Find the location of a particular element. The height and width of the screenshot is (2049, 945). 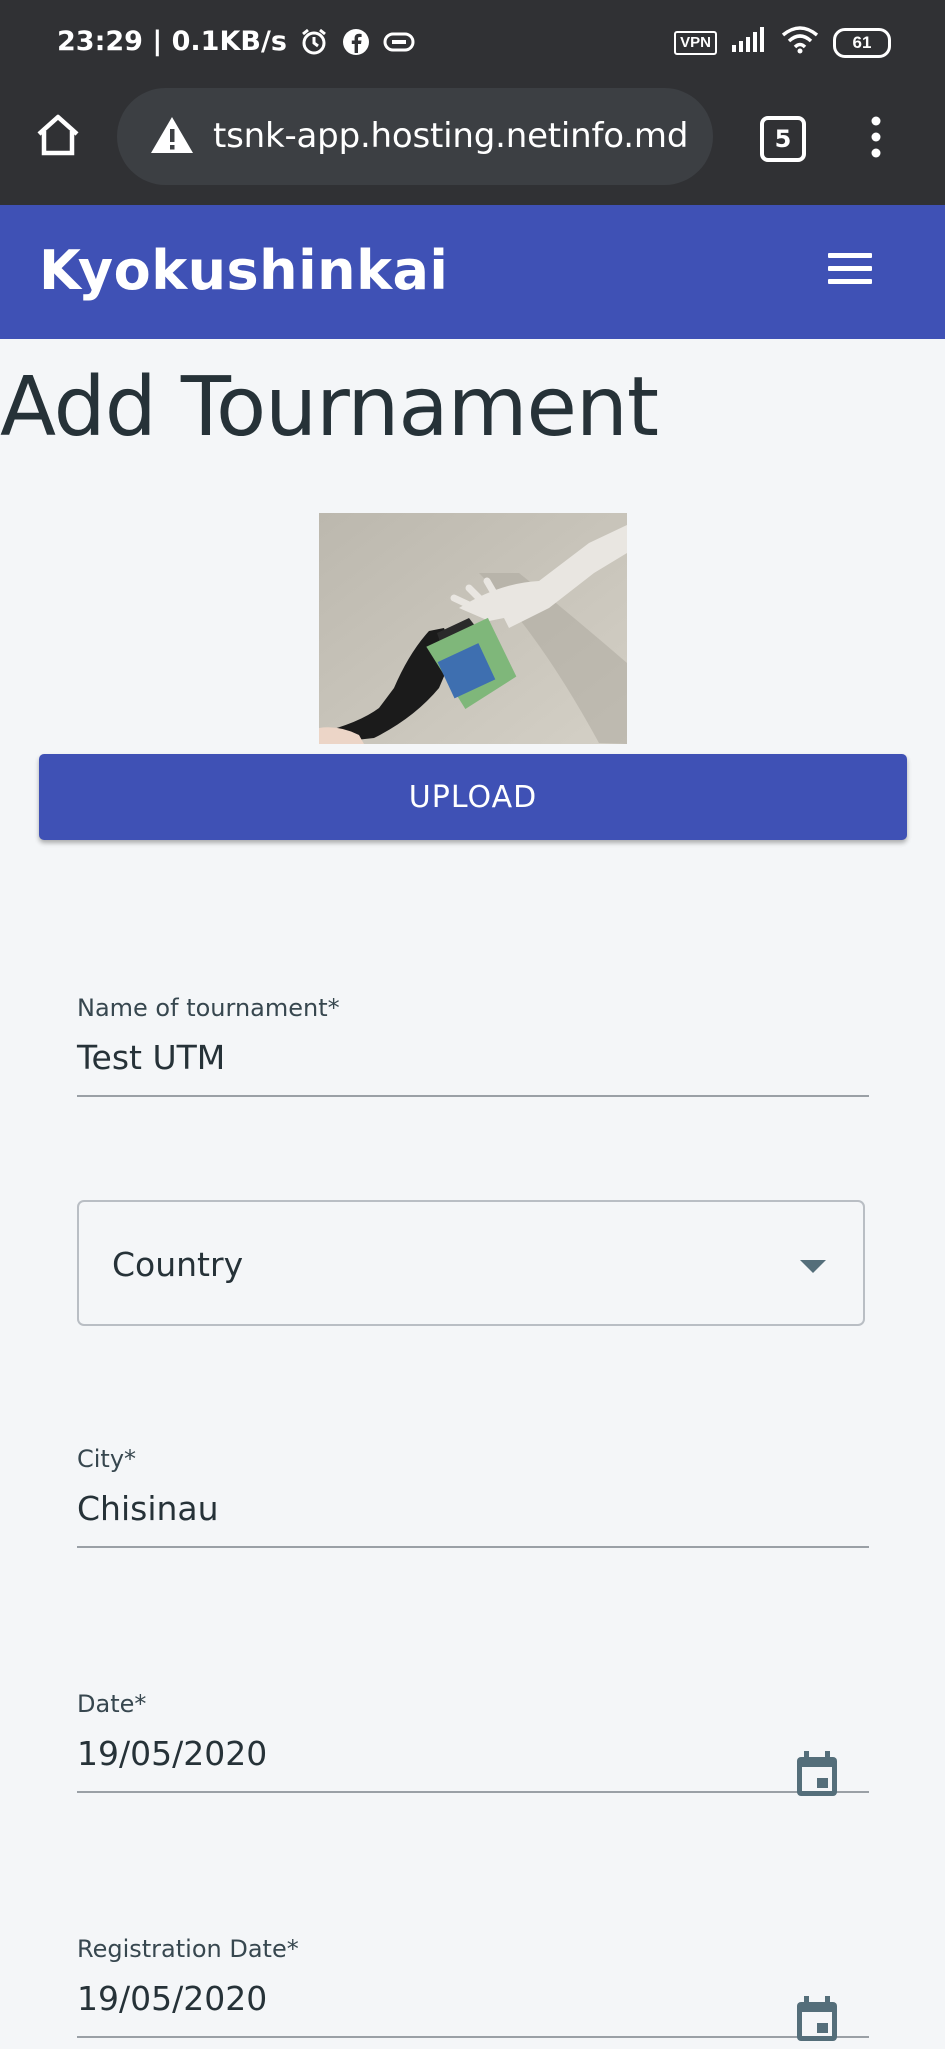

status-right: VPN 61 is located at coordinates (782, 42).